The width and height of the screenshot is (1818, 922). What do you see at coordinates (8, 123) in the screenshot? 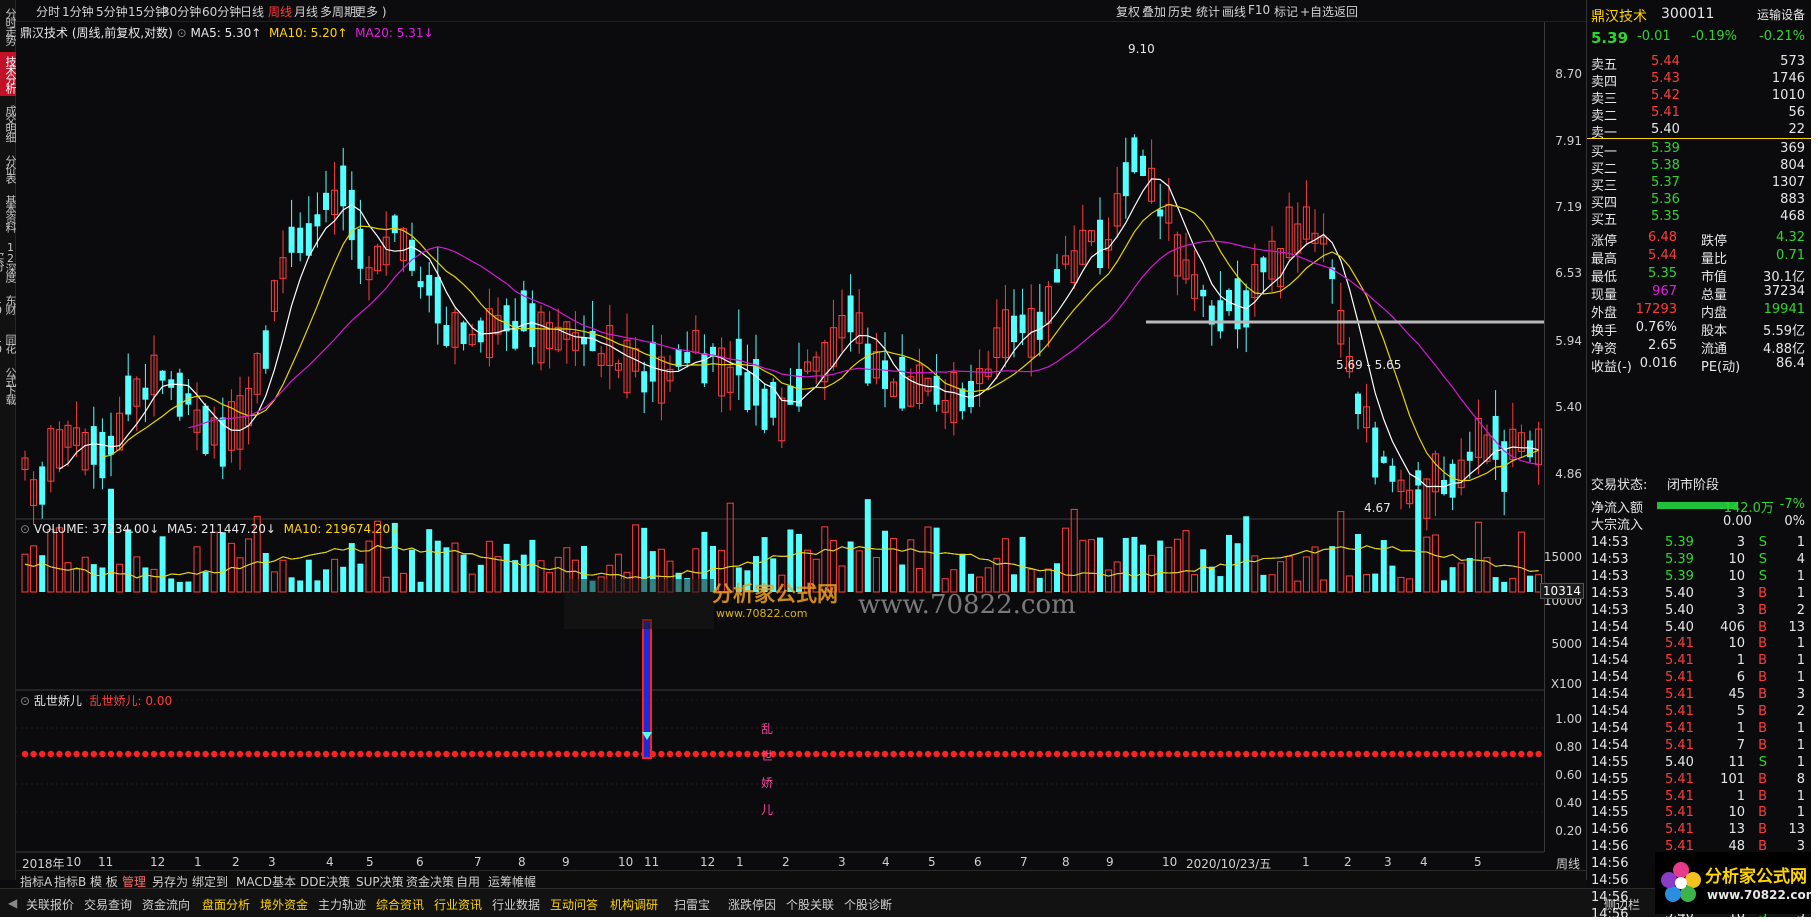
I see `vtab-2: 成交明细` at bounding box center [8, 123].